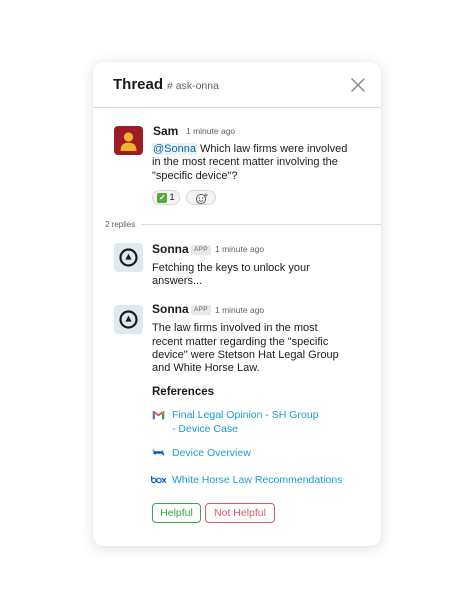  Describe the element at coordinates (159, 480) in the screenshot. I see `box-icon` at that location.